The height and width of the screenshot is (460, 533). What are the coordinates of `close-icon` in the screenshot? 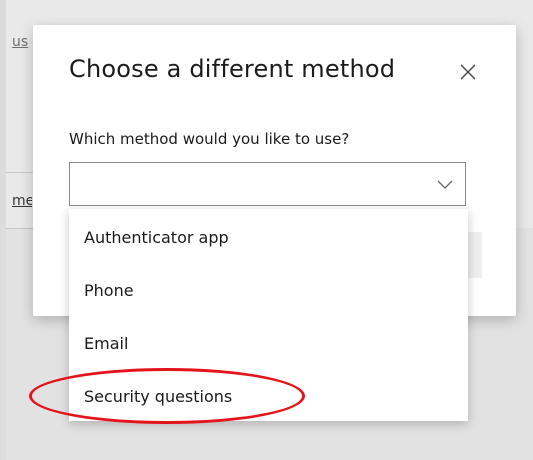 It's located at (468, 72).